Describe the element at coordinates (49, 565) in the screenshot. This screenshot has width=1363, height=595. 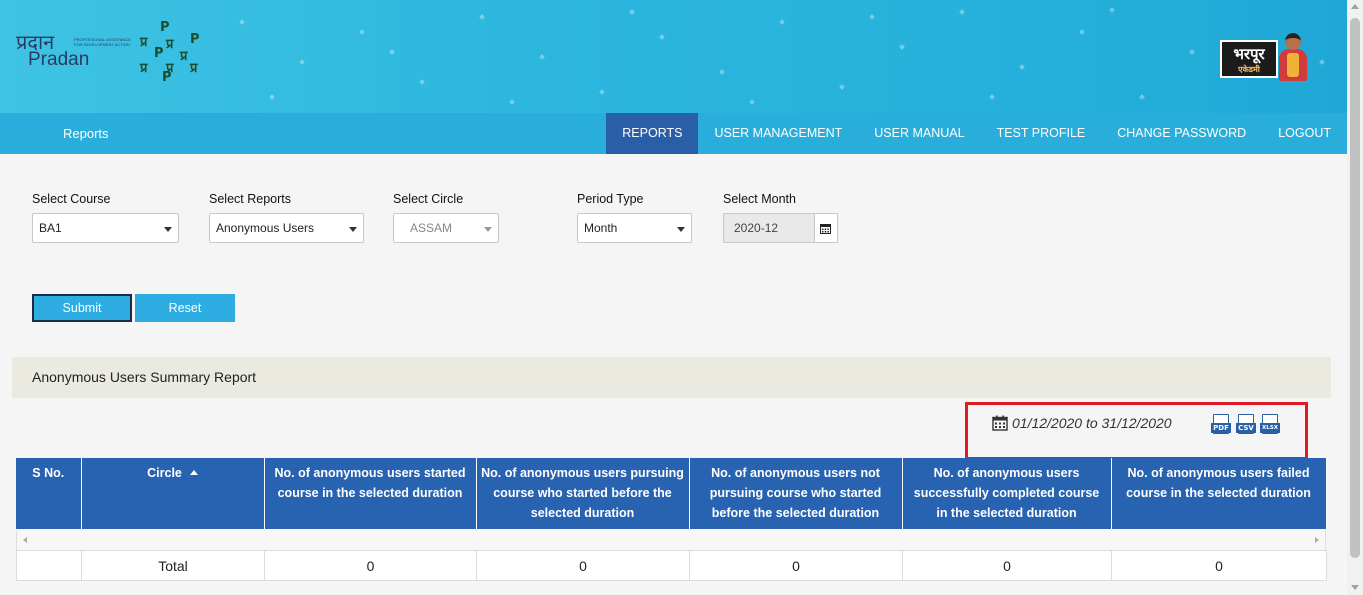
I see `total-sno-cell` at that location.